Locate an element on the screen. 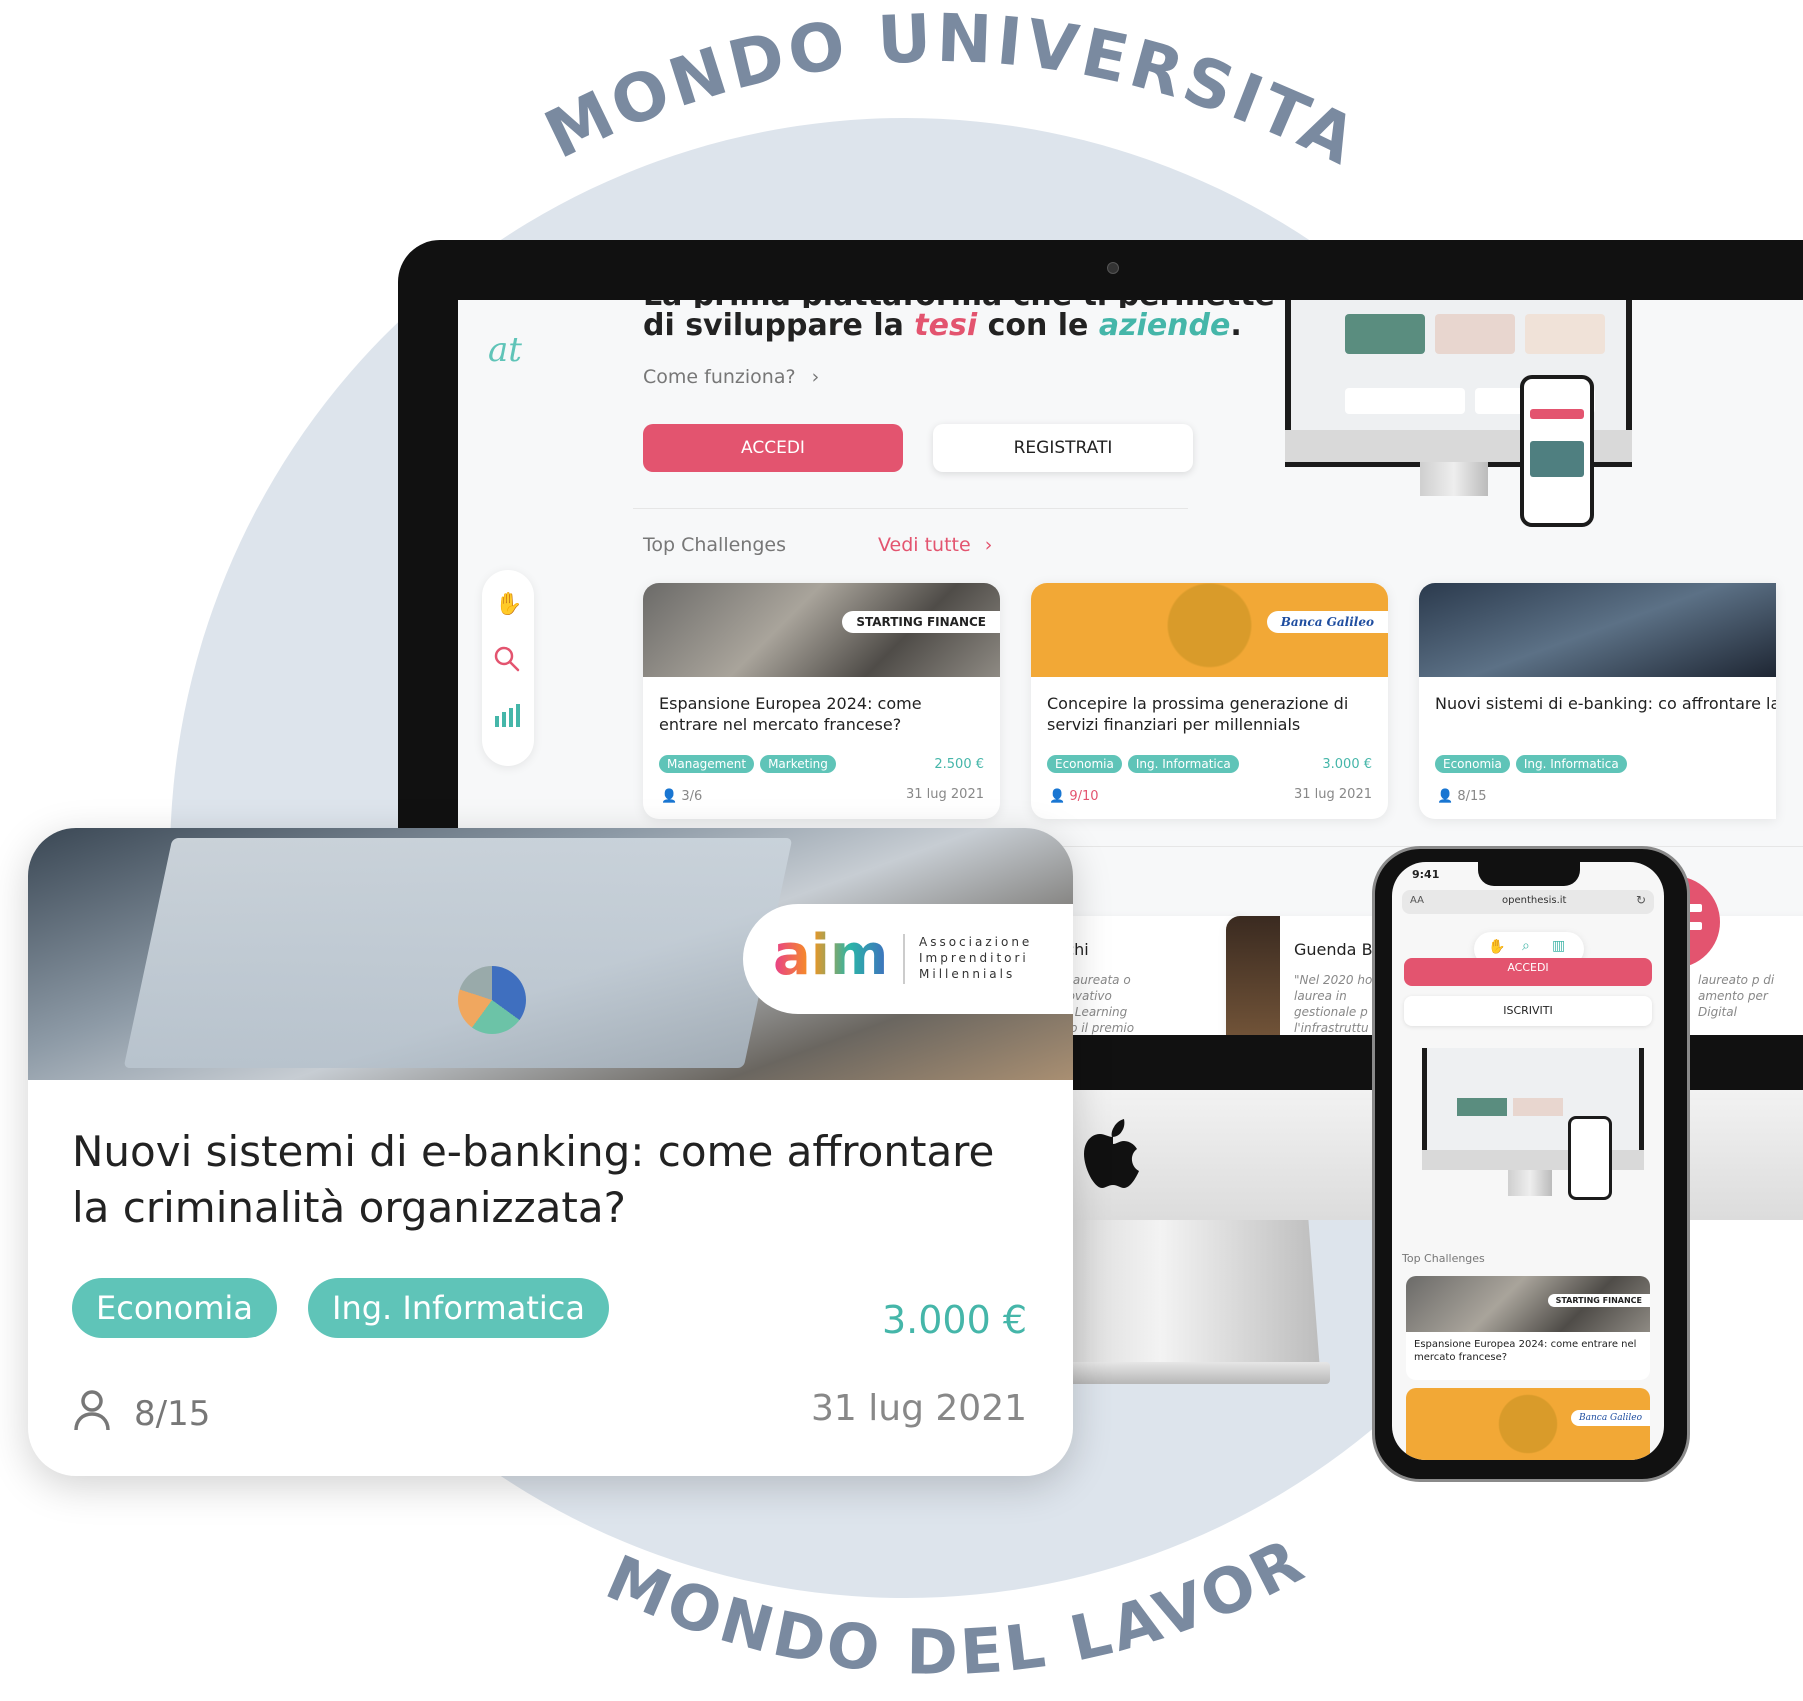 The height and width of the screenshot is (1701, 1803). see-all-link: Vedi tutte › is located at coordinates (935, 545).